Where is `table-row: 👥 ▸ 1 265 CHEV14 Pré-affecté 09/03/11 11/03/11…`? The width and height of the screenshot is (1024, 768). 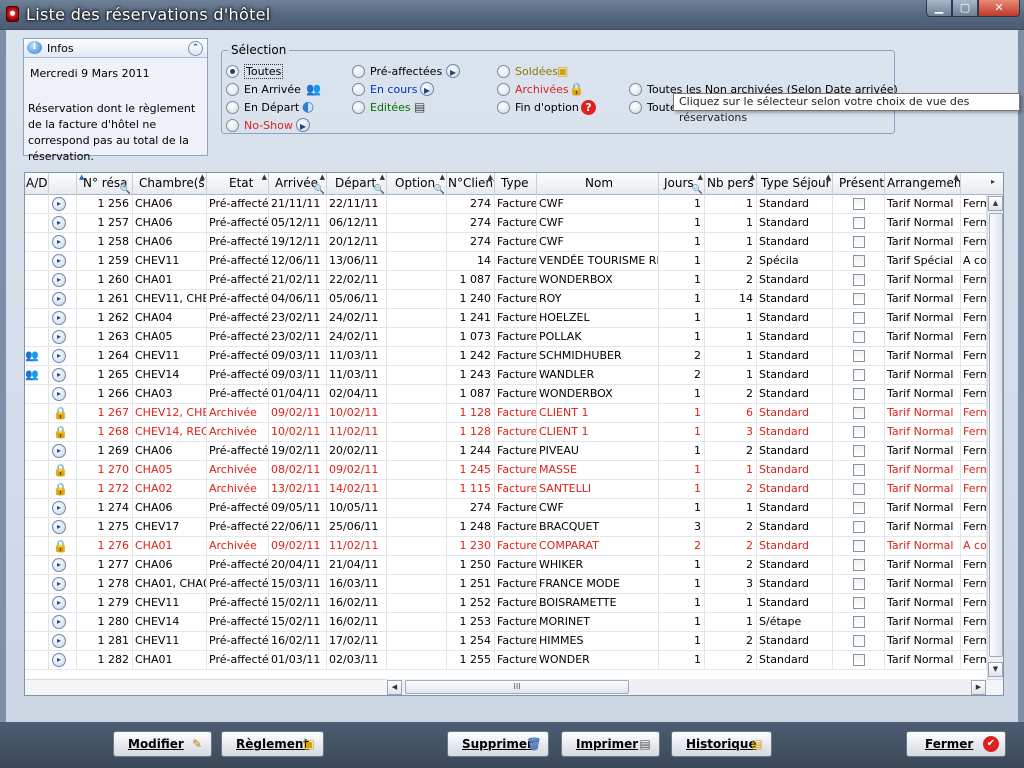 table-row: 👥 ▸ 1 265 CHEV14 Pré-affecté 09/03/11 11/03/11… is located at coordinates (506, 375).